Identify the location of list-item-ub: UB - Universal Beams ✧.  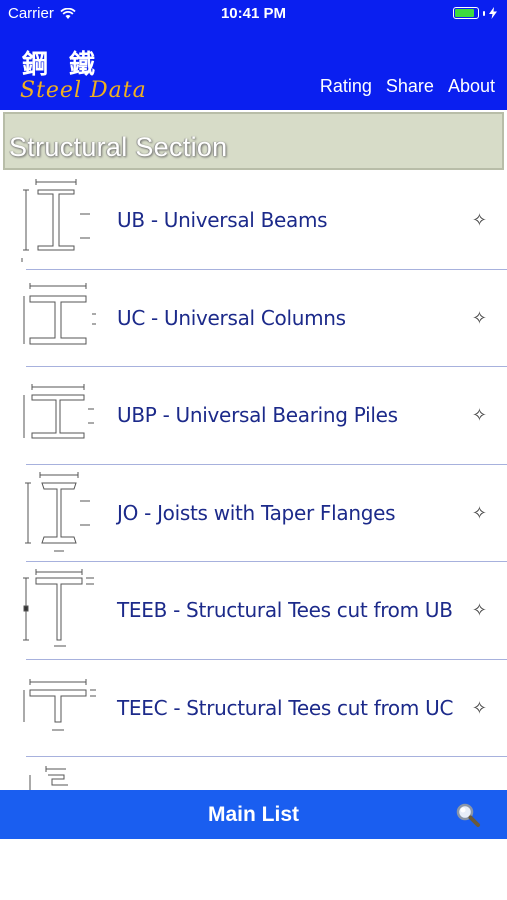
(253, 221).